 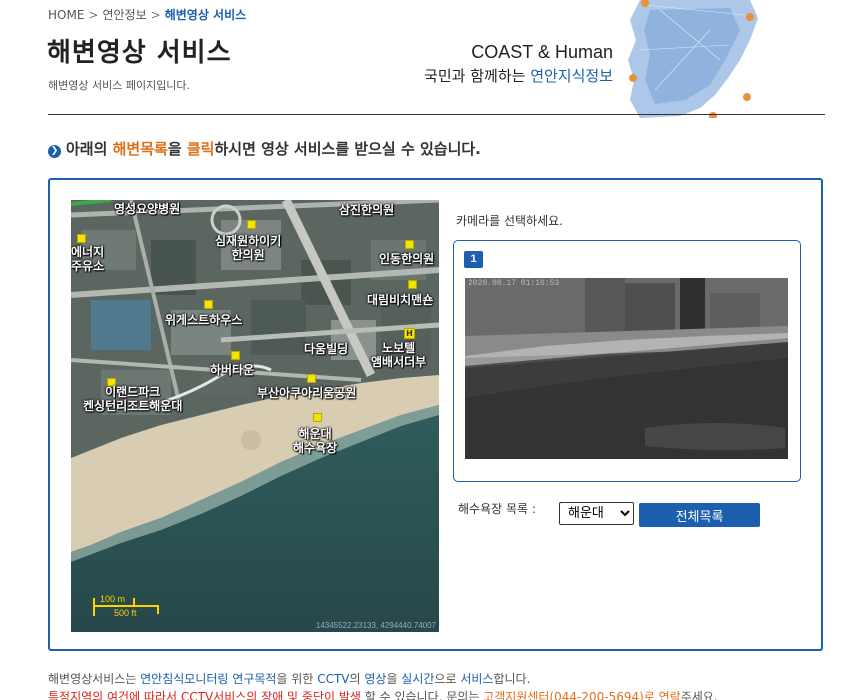 What do you see at coordinates (205, 15) in the screenshot?
I see `breadcrumb-current: 해변영상 서비스` at bounding box center [205, 15].